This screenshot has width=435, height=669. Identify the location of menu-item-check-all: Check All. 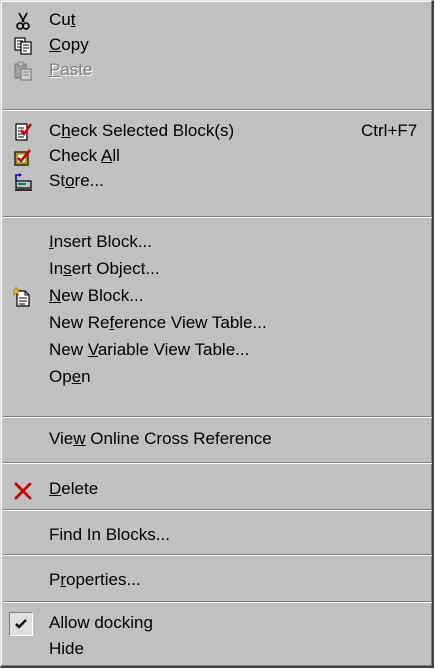
(217, 157).